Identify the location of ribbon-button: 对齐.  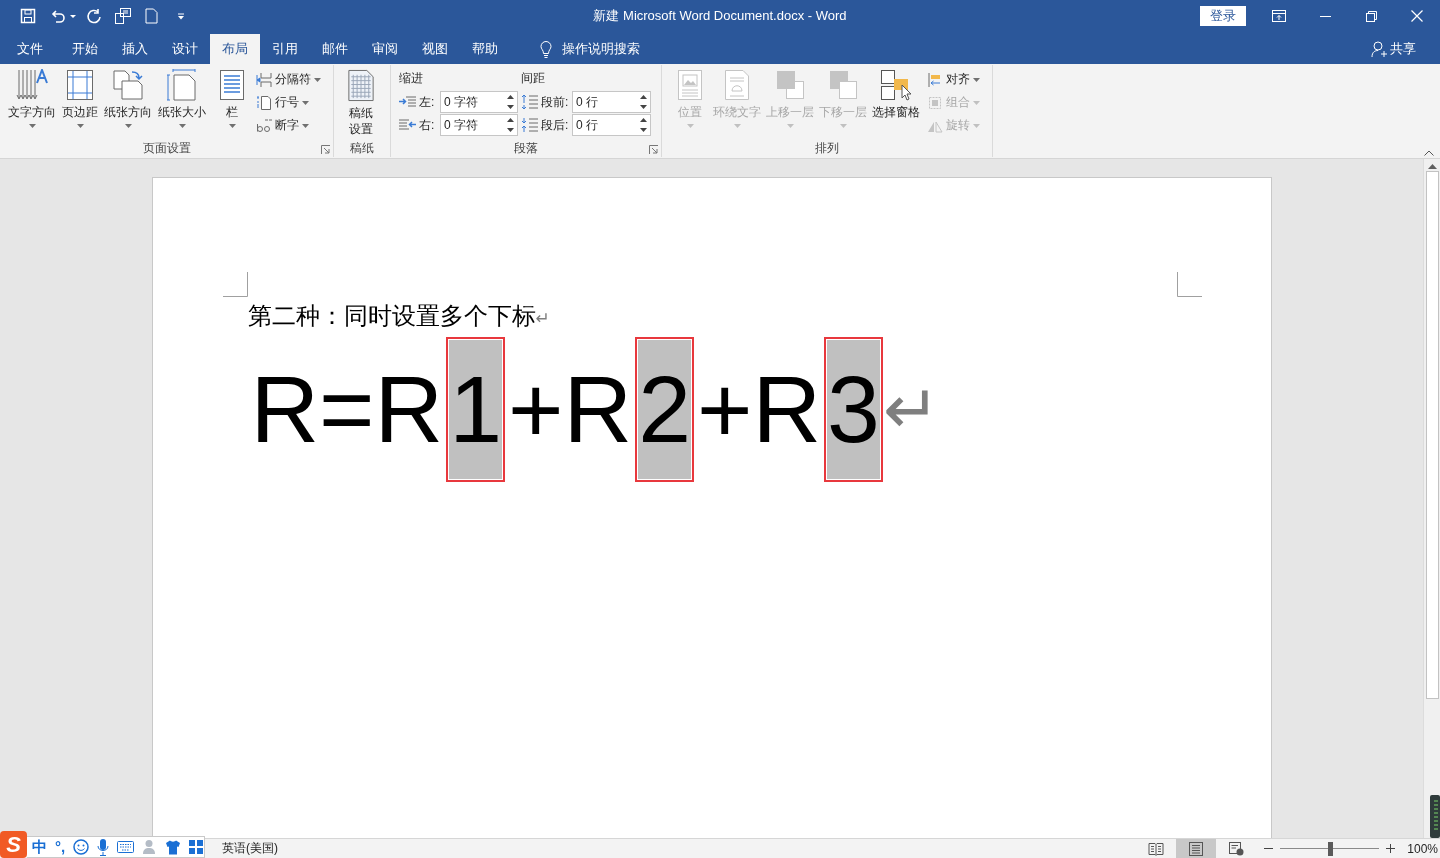
(953, 79).